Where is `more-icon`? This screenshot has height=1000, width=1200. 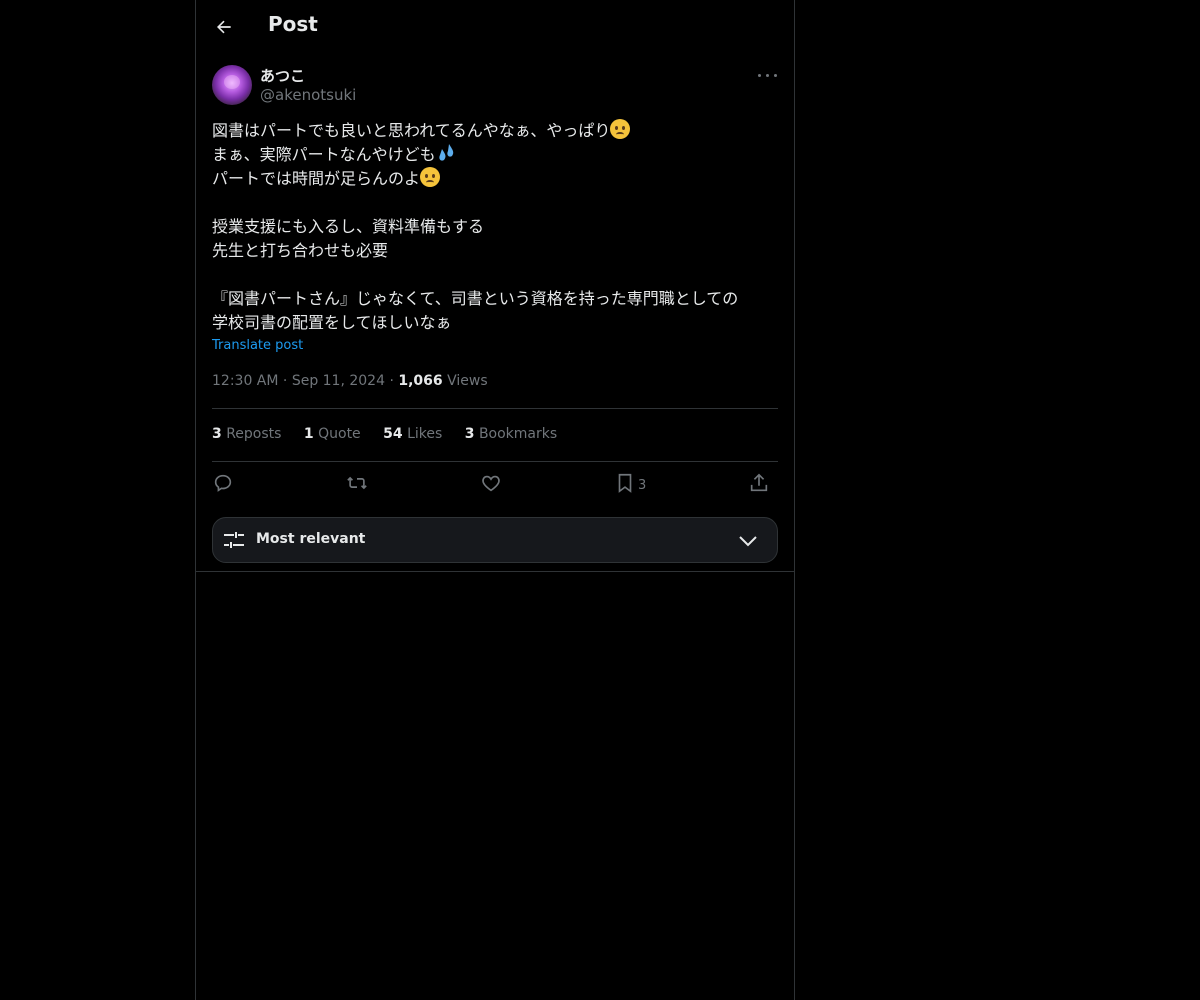 more-icon is located at coordinates (759, 75).